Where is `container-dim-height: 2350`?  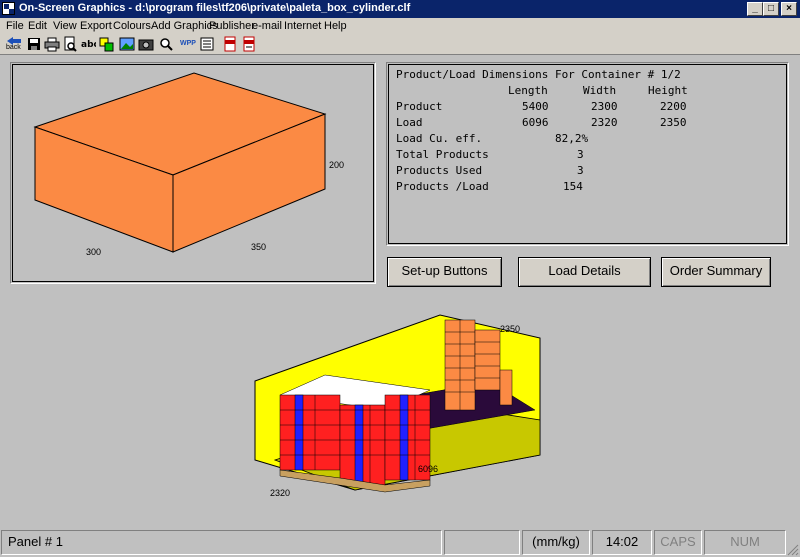
container-dim-height: 2350 is located at coordinates (510, 329).